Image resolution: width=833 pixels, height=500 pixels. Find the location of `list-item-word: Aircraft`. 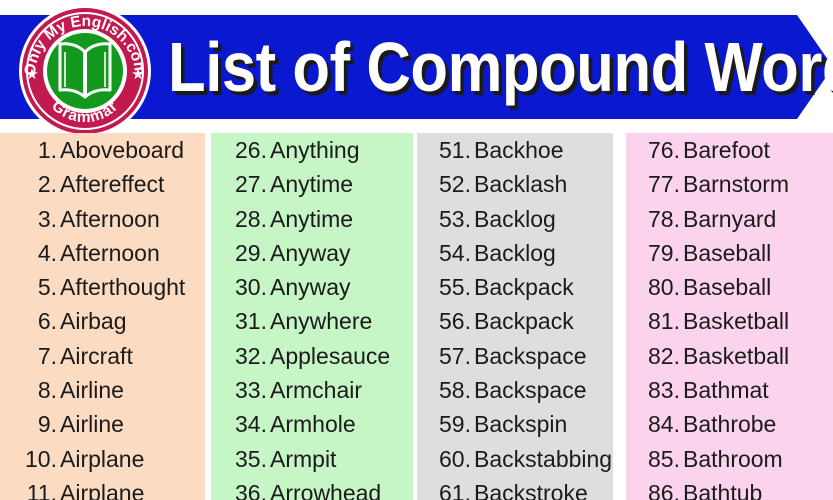

list-item-word: Aircraft is located at coordinates (96, 355).